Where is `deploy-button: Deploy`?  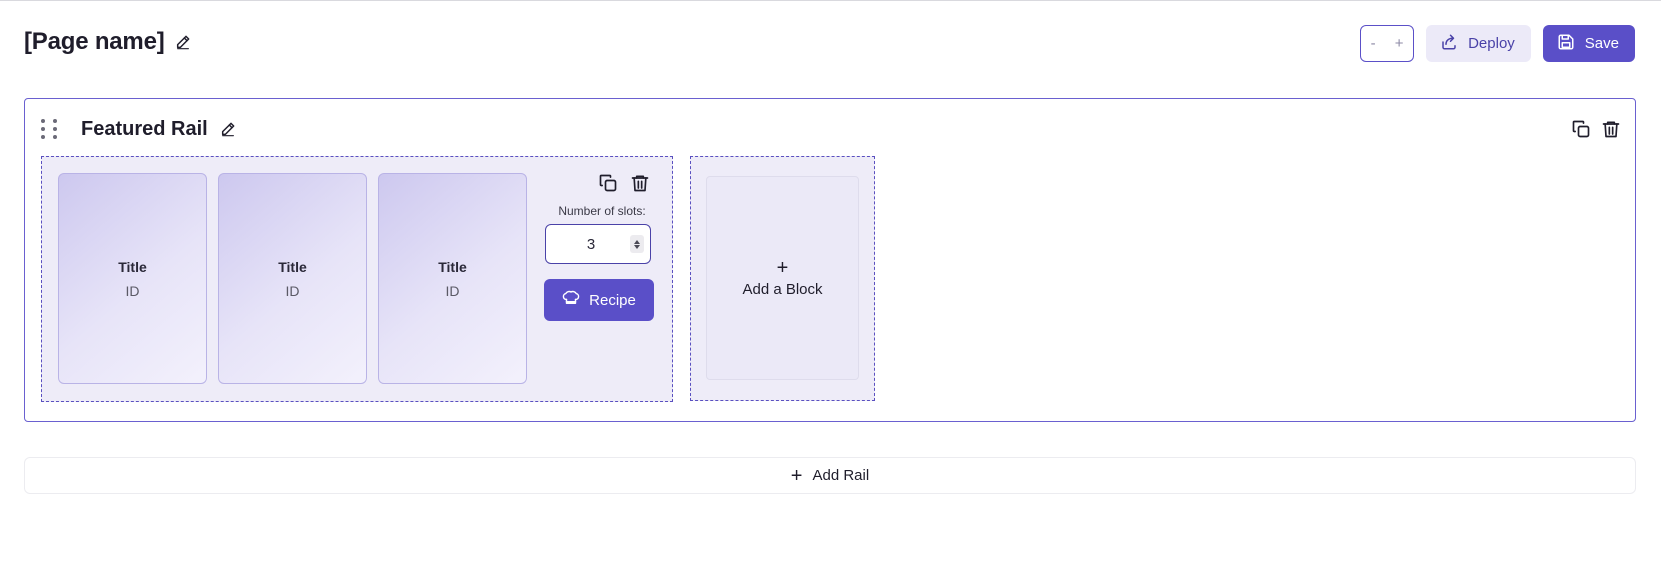
deploy-button: Deploy is located at coordinates (1478, 43).